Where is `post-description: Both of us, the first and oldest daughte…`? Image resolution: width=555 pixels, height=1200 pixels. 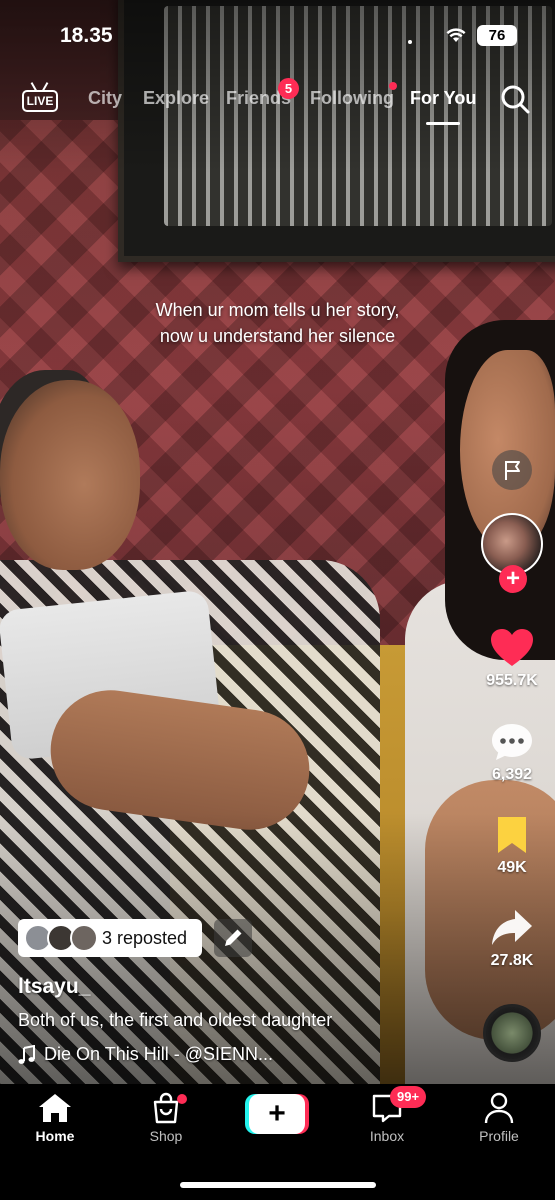
post-description: Both of us, the first and oldest daughte… is located at coordinates (175, 1020).